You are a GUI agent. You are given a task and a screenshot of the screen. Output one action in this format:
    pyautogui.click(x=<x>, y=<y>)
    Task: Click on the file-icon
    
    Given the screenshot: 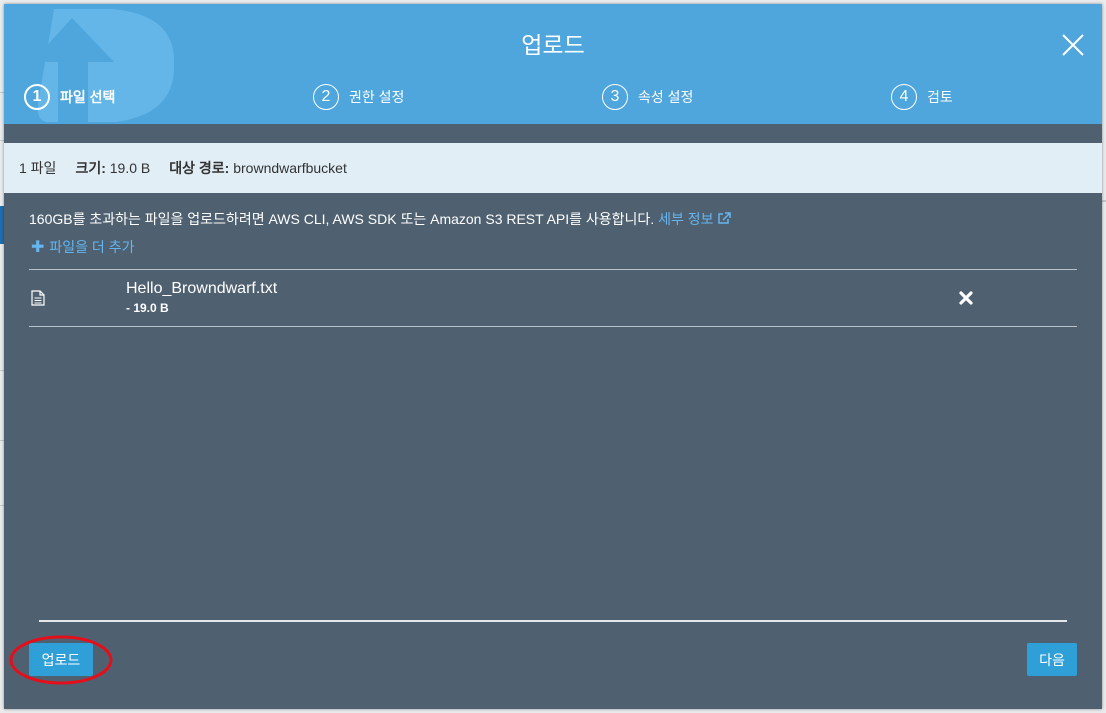 What is the action you would take?
    pyautogui.click(x=38, y=298)
    